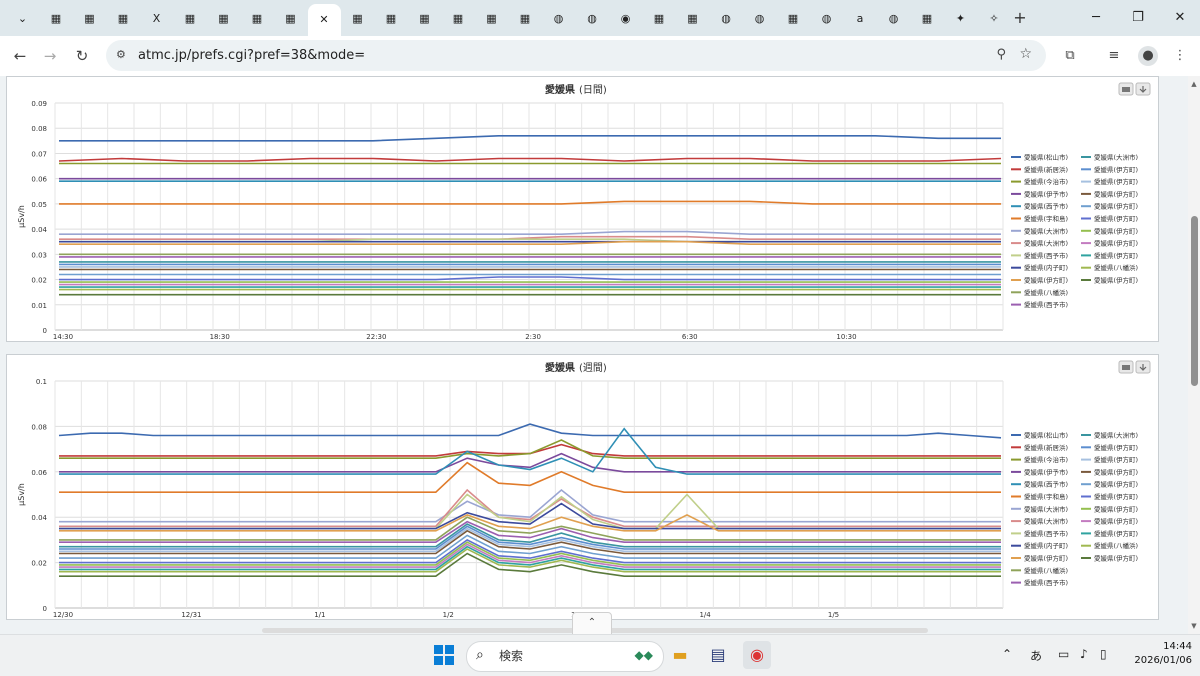  I want to click on browser-tab: ⌄, so click(22, 19).